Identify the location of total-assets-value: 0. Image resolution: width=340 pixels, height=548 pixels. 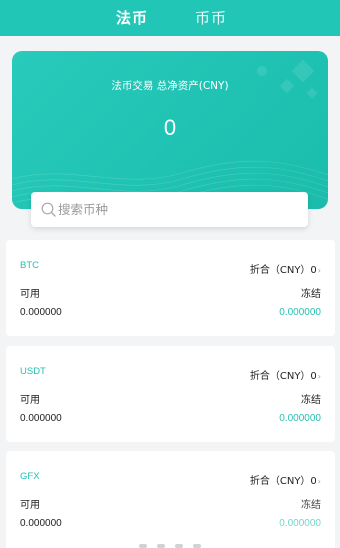
(170, 127).